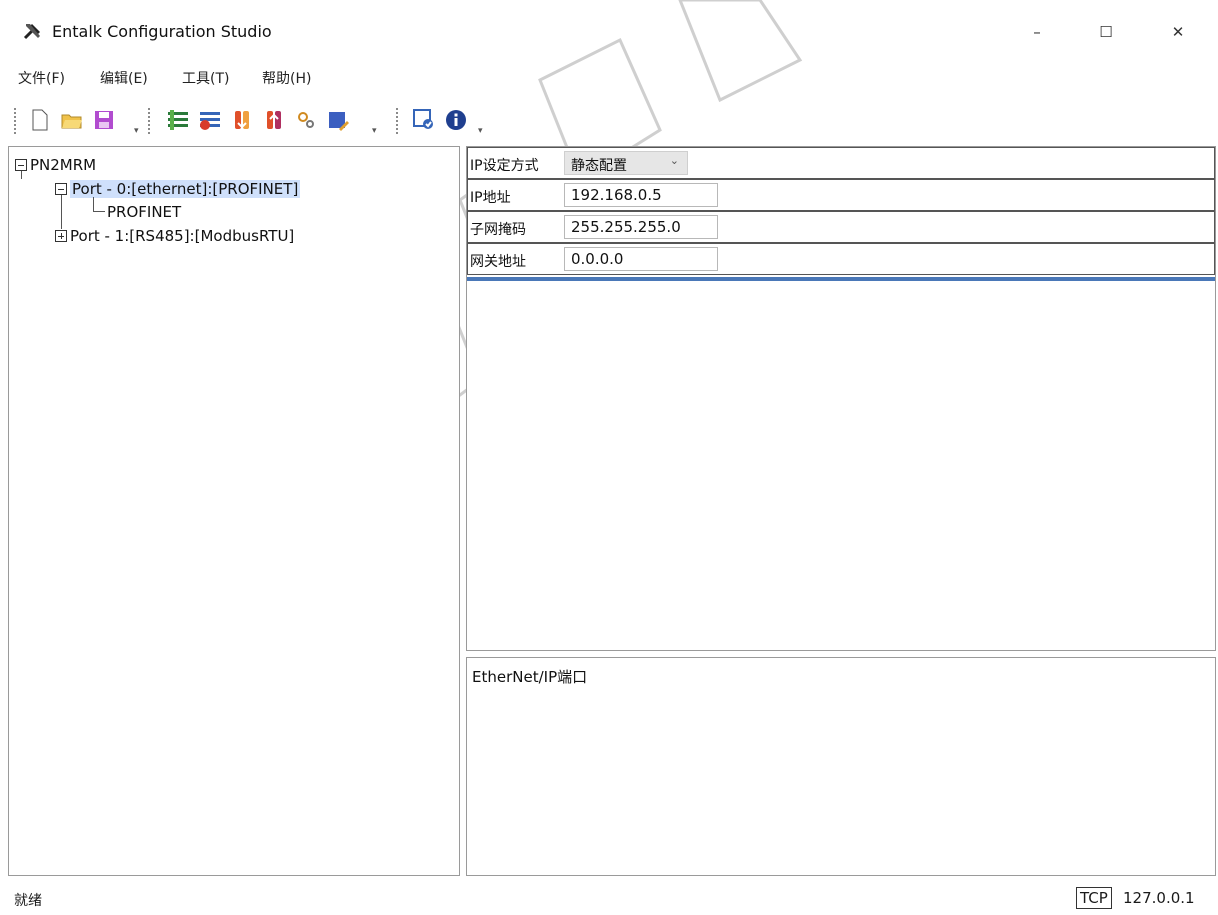 The height and width of the screenshot is (915, 1218). What do you see at coordinates (1159, 898) in the screenshot?
I see `connection-ip: 127.0.0.1` at bounding box center [1159, 898].